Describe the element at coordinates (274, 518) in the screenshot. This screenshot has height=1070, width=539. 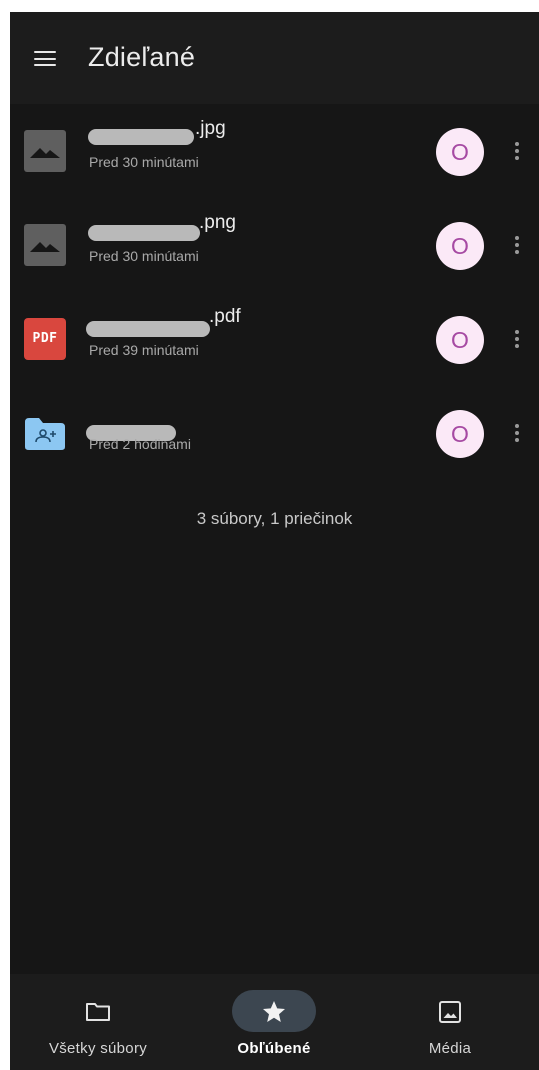
I see `file-count-summary: 3 súbory, 1 priečinok` at that location.